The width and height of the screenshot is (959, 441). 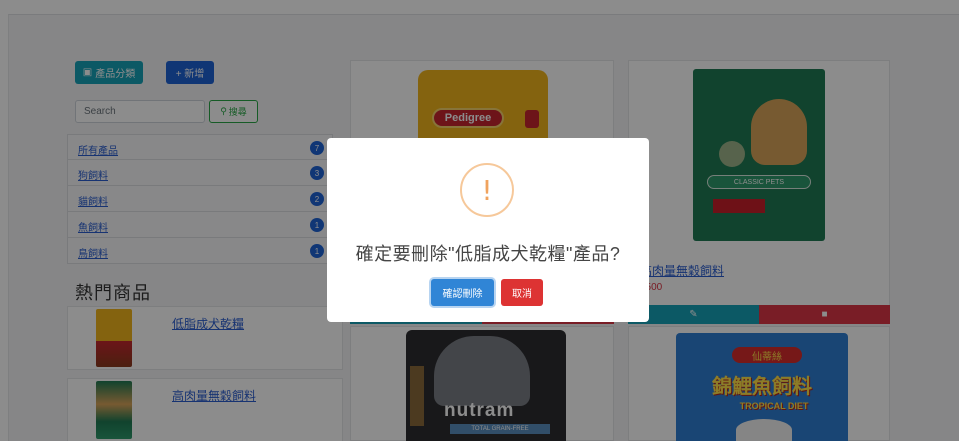 I want to click on dialog-title: 確定要刪除"低脂成犬乾糧"產品?, so click(x=488, y=254).